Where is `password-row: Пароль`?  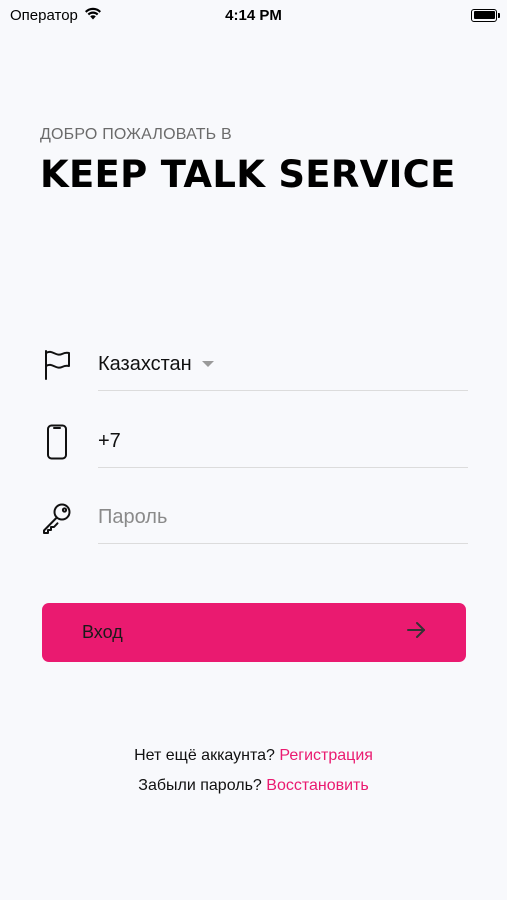
password-row: Пароль is located at coordinates (254, 522).